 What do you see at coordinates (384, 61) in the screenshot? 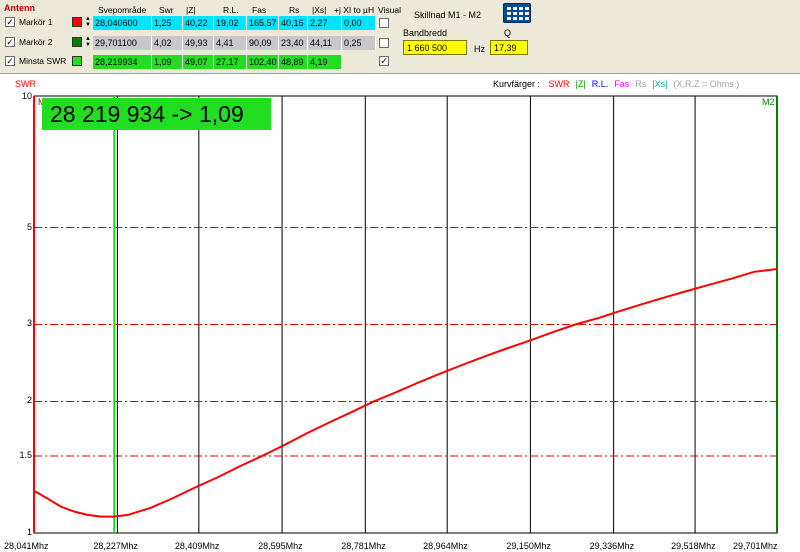
I see `min-swr-visual-checkbox: ✓` at bounding box center [384, 61].